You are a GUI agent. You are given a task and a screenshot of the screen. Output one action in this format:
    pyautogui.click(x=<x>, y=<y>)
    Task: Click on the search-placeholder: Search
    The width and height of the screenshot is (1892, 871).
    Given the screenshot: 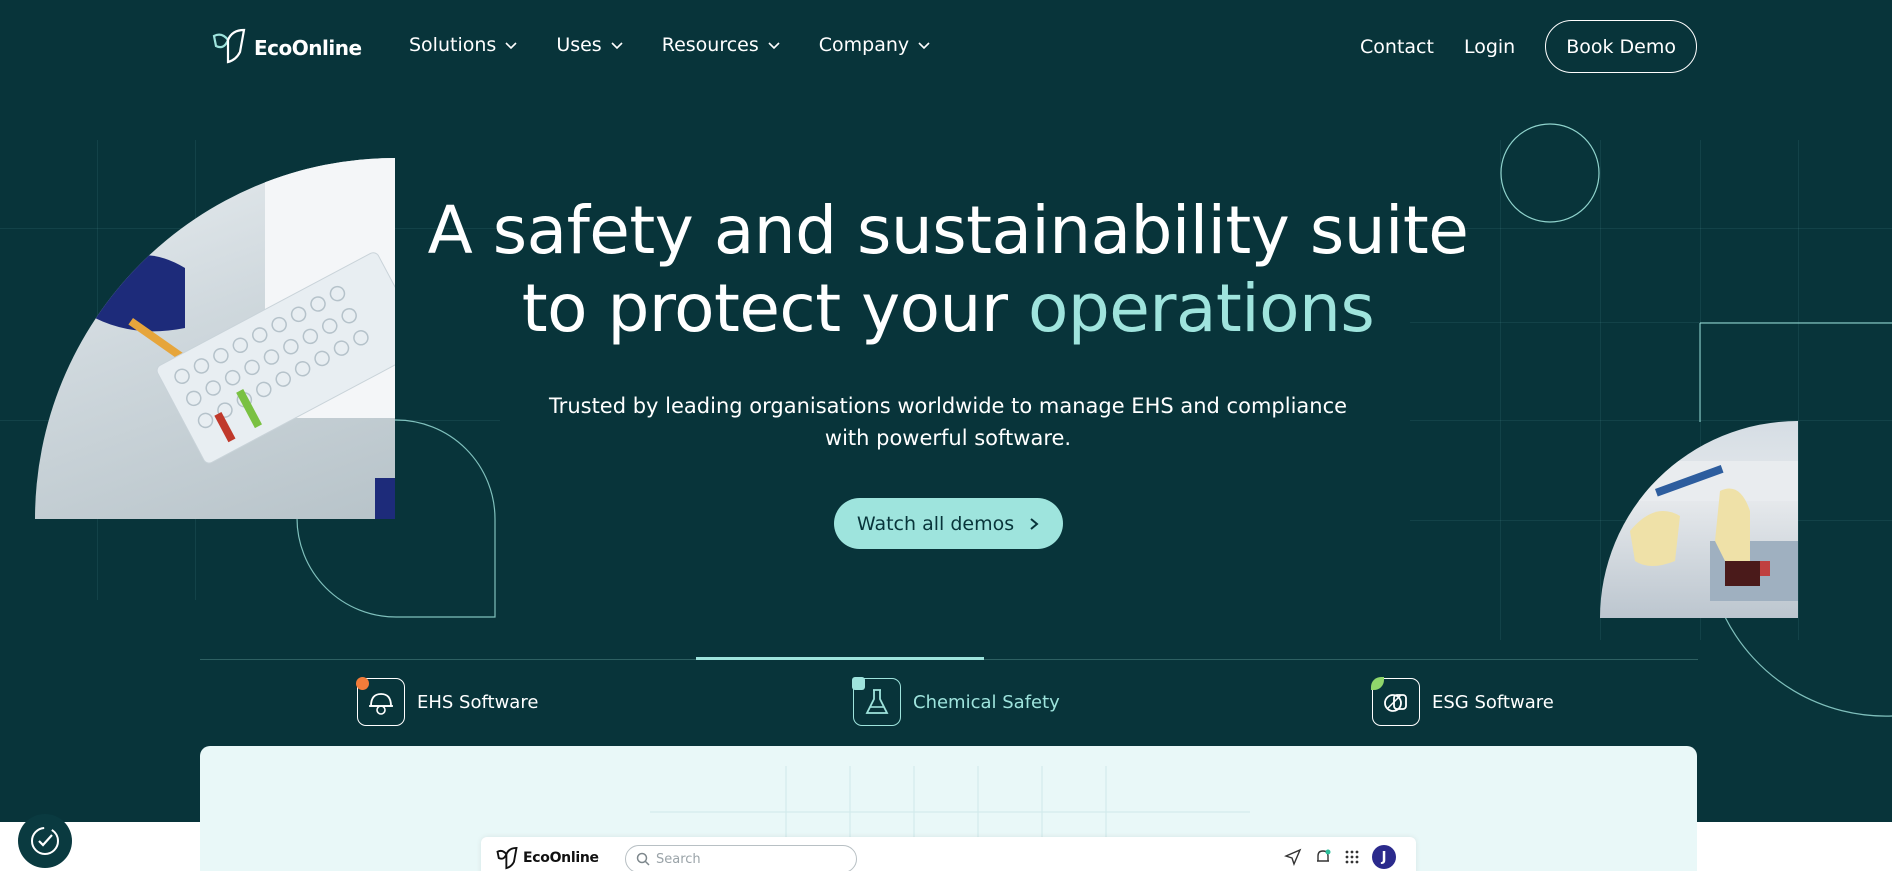 What is the action you would take?
    pyautogui.click(x=678, y=859)
    